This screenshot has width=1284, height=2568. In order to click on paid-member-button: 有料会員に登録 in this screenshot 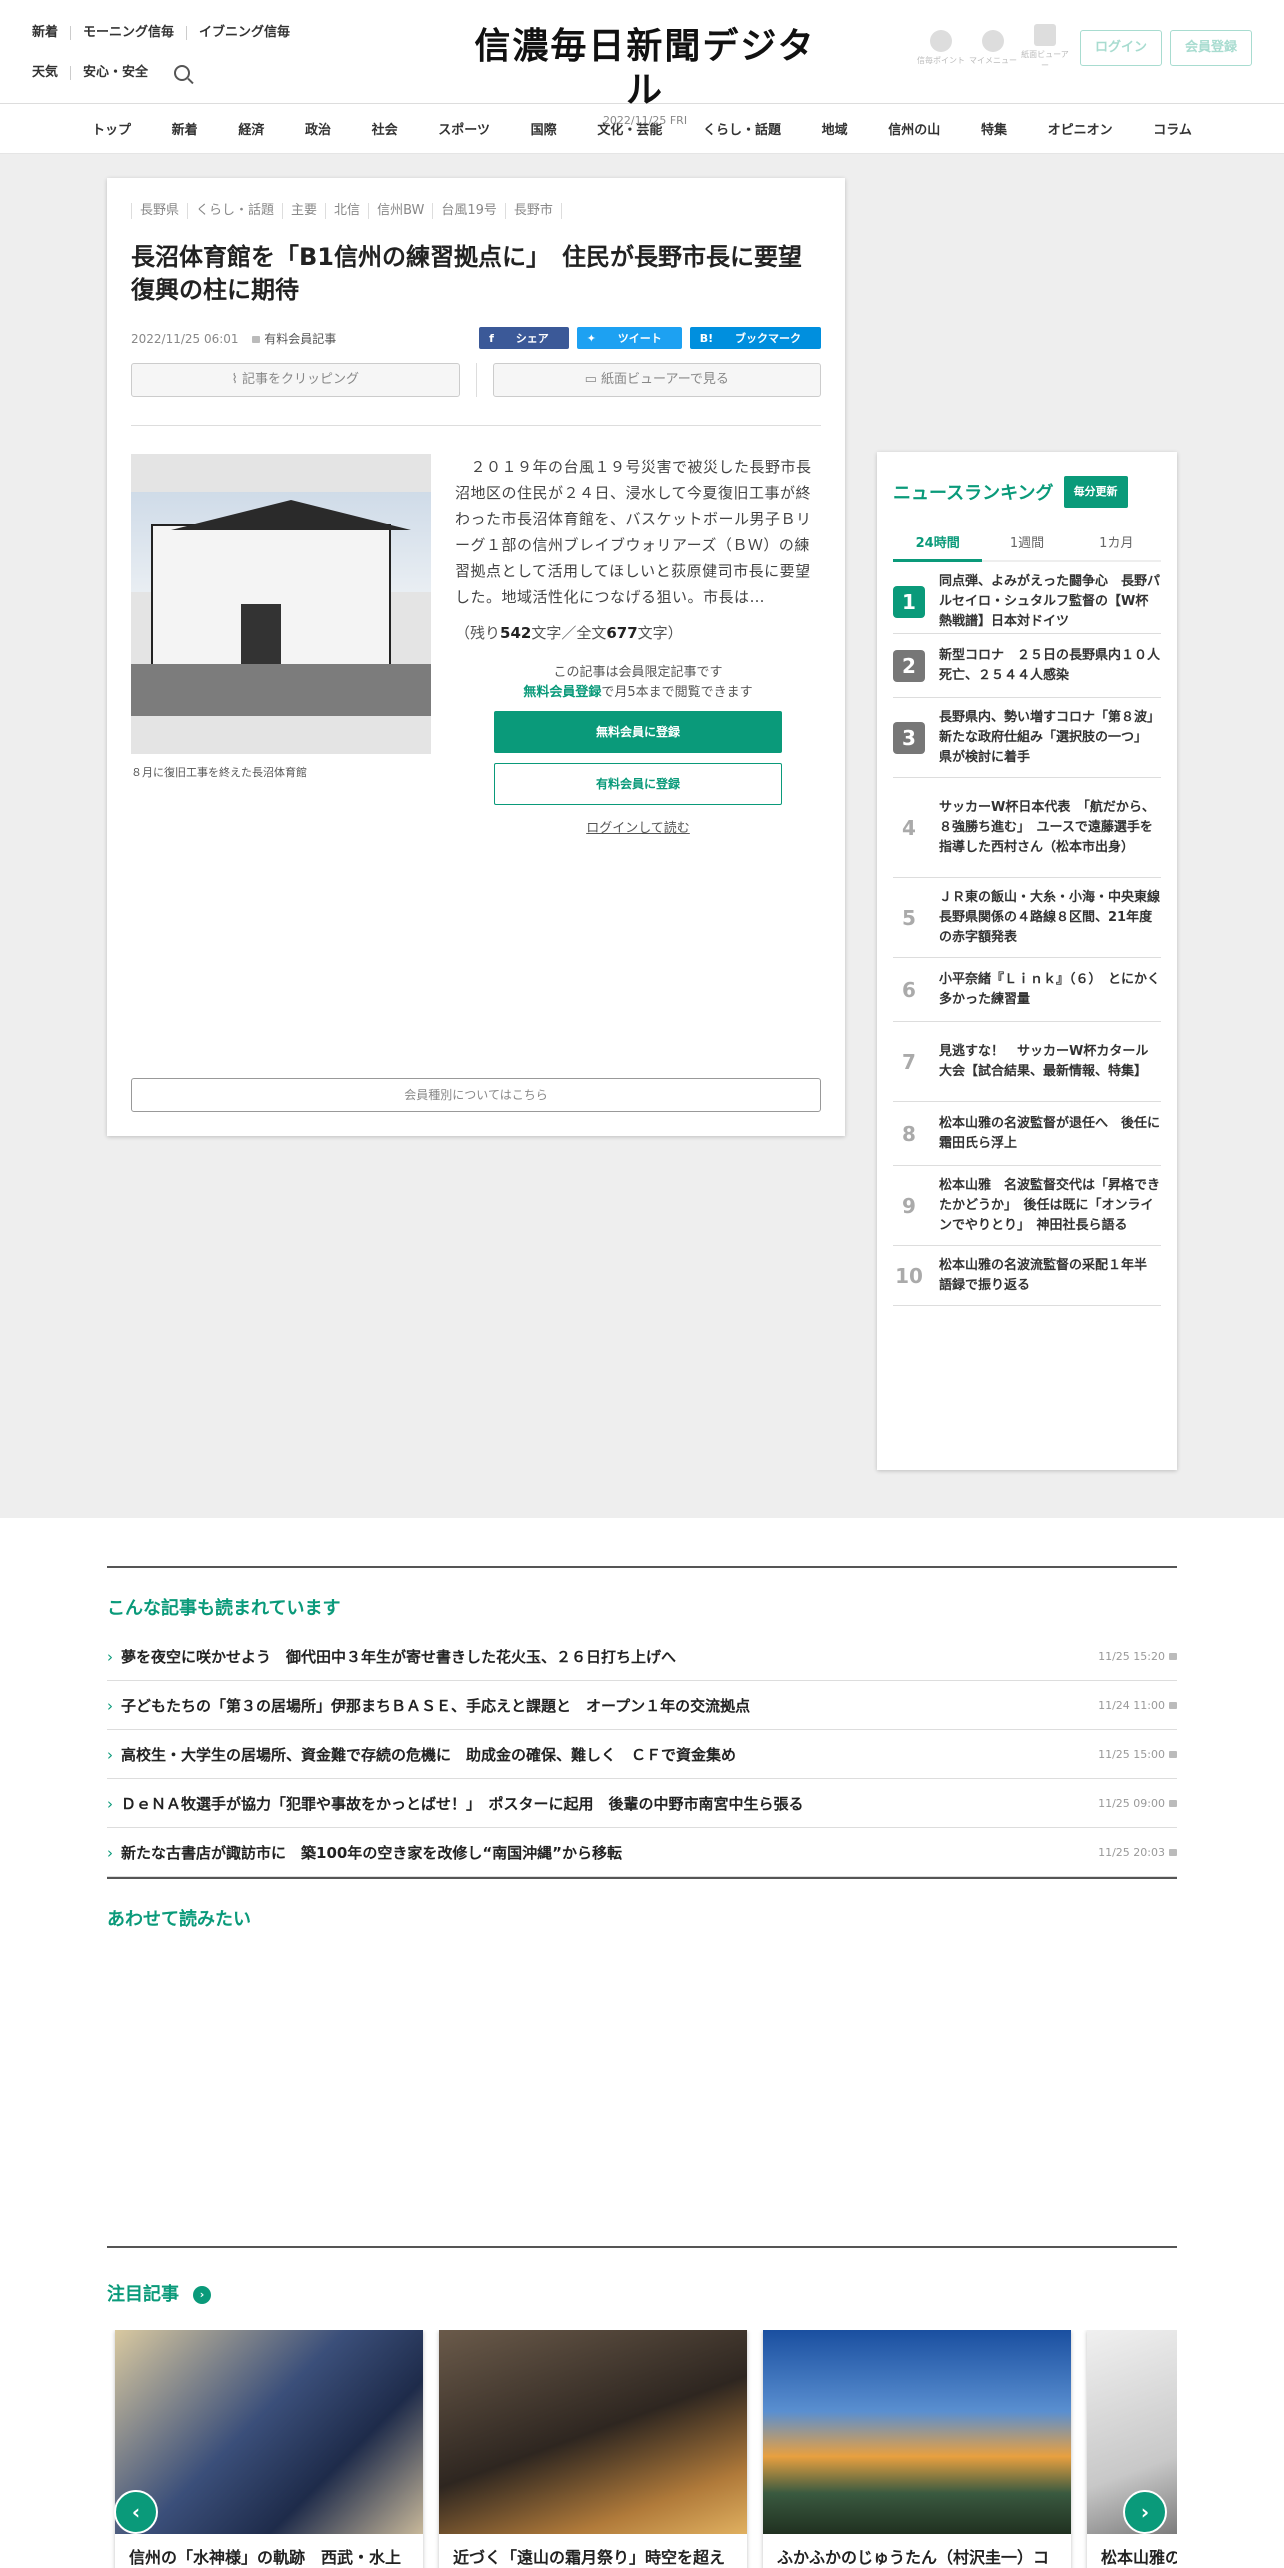, I will do `click(638, 784)`.